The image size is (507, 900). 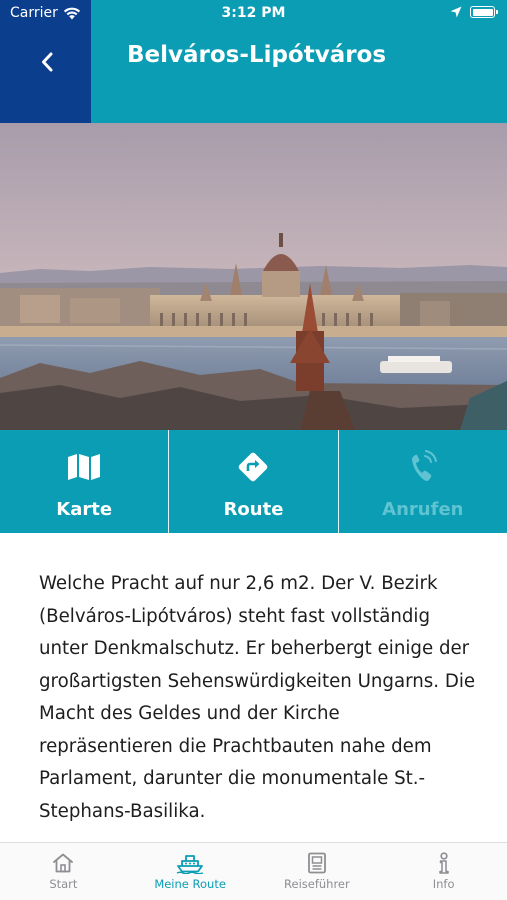 What do you see at coordinates (443, 863) in the screenshot?
I see `info-icon` at bounding box center [443, 863].